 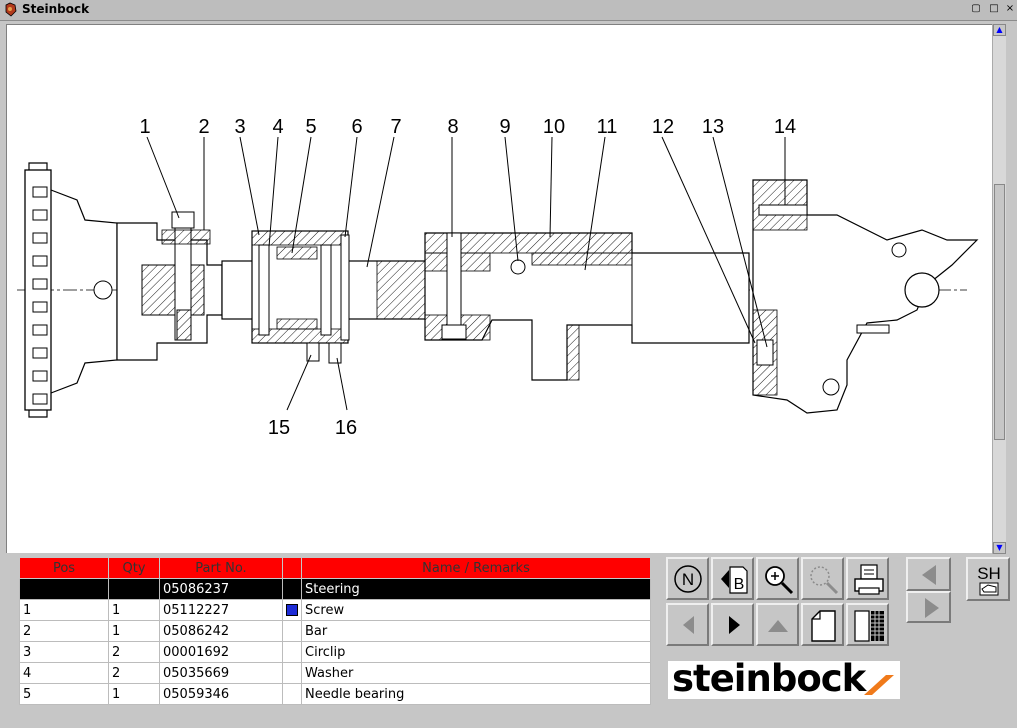 What do you see at coordinates (784, 678) in the screenshot?
I see `steinbock-logo: steinbock` at bounding box center [784, 678].